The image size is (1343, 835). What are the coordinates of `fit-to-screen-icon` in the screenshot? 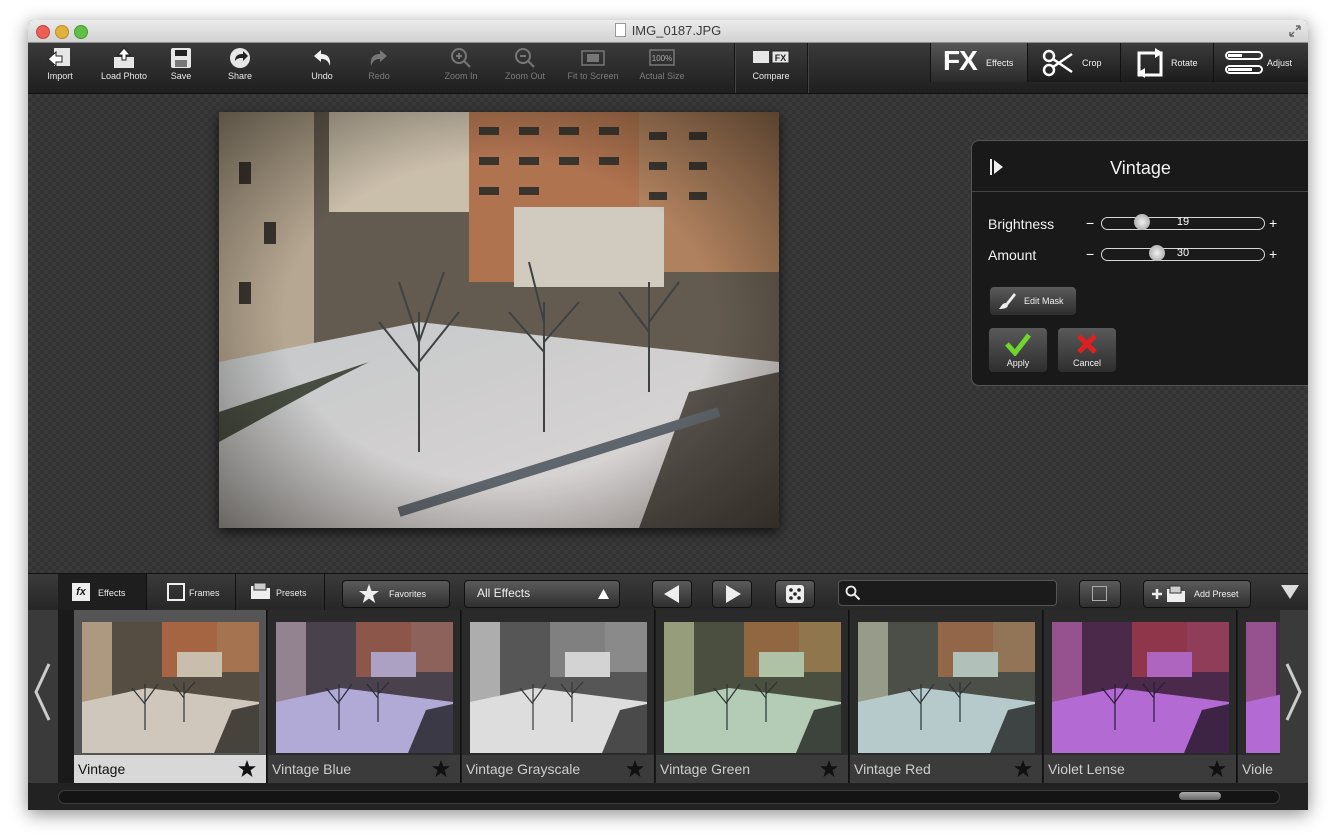 It's located at (593, 58).